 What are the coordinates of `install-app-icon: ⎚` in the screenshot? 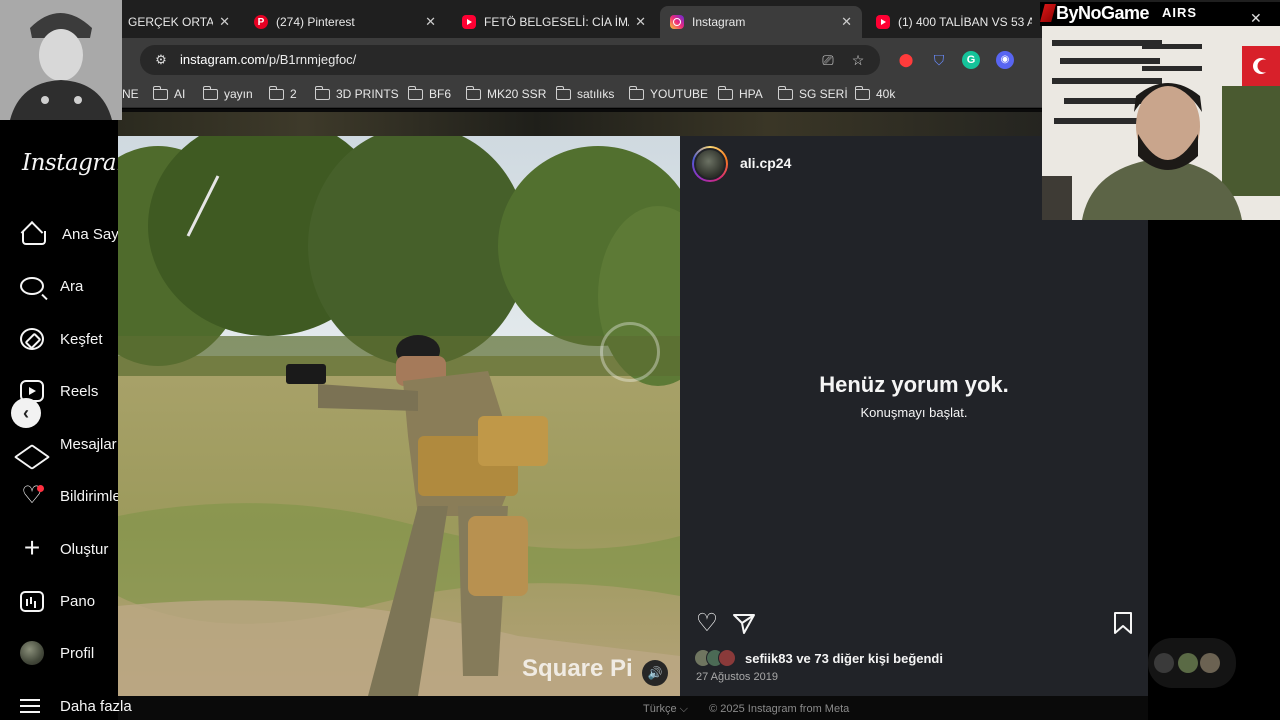 It's located at (828, 60).